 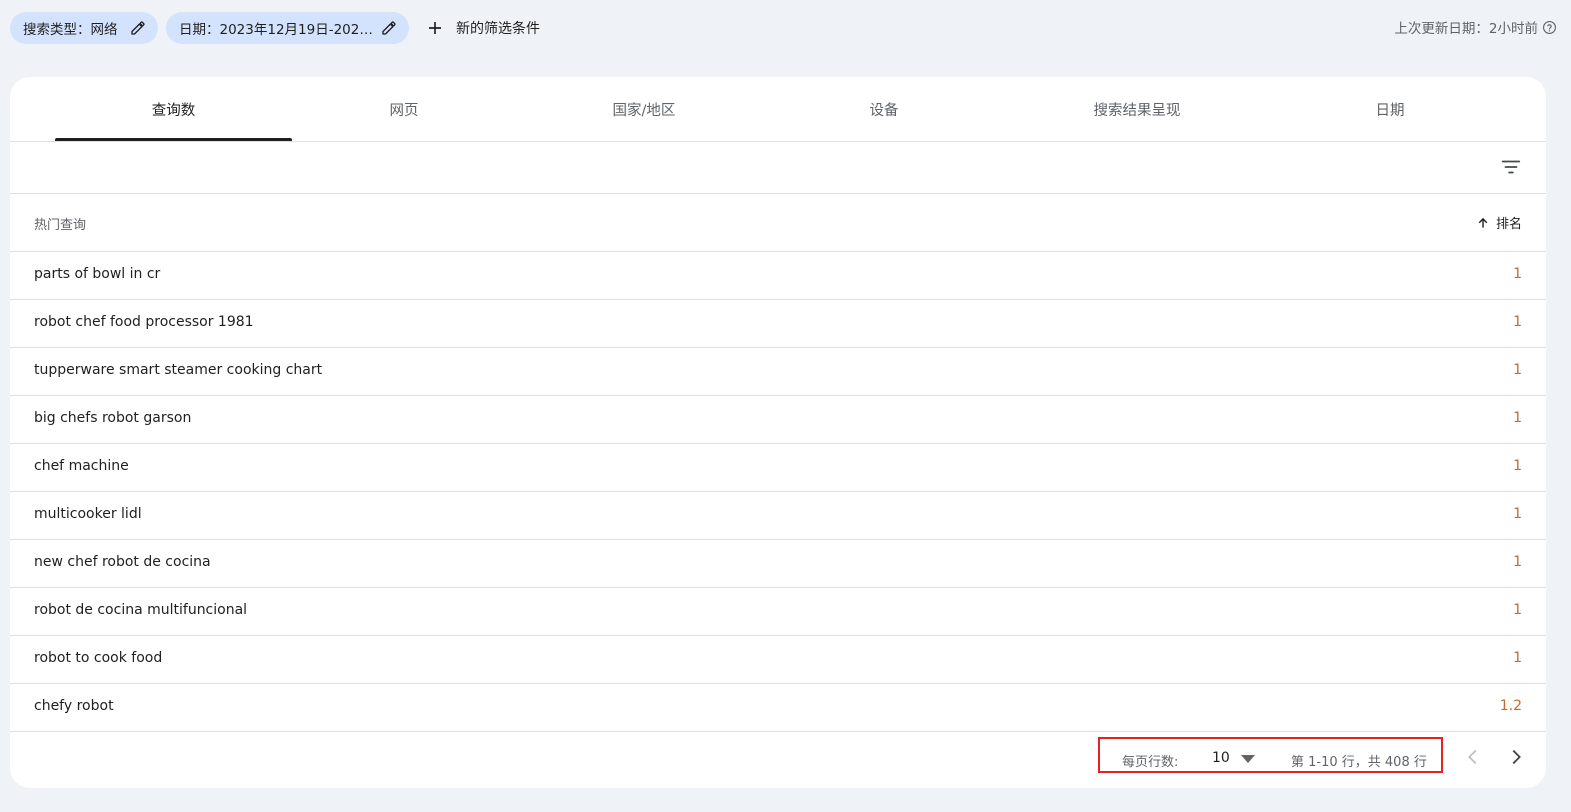 What do you see at coordinates (1150, 762) in the screenshot?
I see `rows-per-page-label: 每页行数:` at bounding box center [1150, 762].